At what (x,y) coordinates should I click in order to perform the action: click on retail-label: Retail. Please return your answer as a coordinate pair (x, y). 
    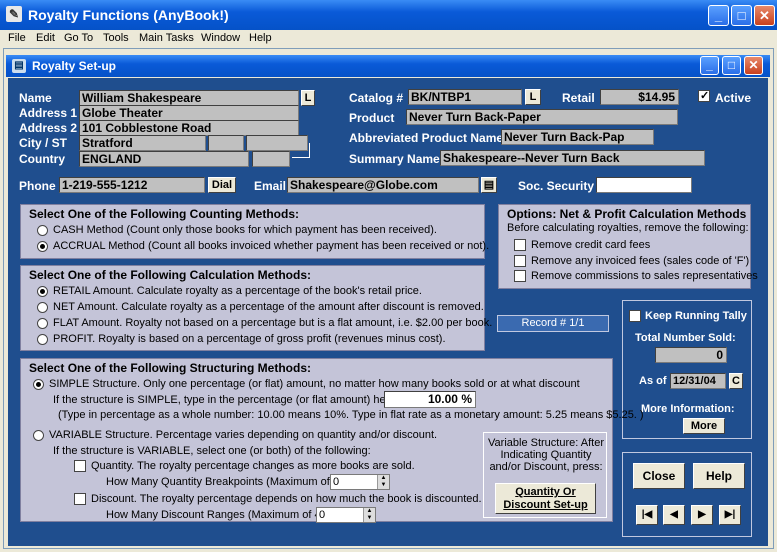
    Looking at the image, I should click on (578, 98).